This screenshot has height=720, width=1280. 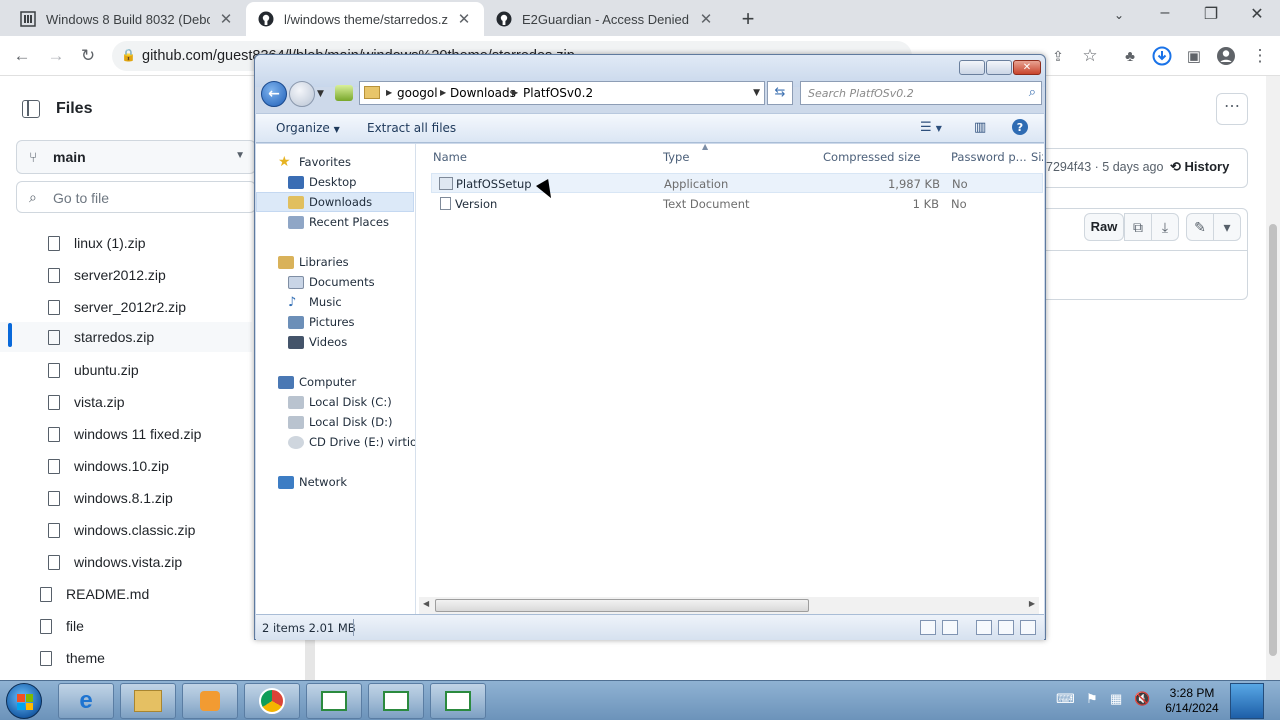 What do you see at coordinates (1194, 56) in the screenshot?
I see `side-panel-icon: ▣` at bounding box center [1194, 56].